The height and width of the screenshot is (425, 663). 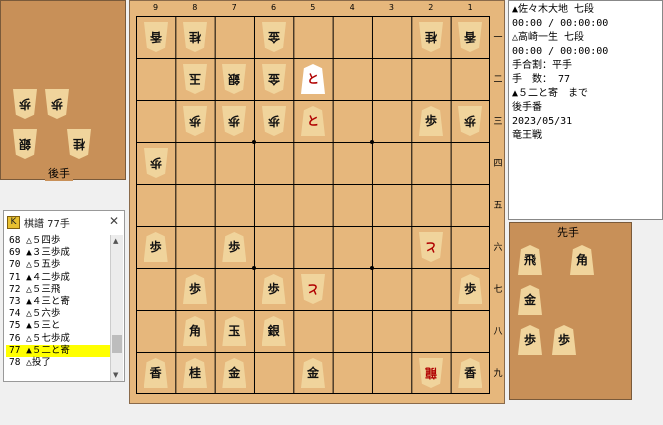 I want to click on rank-number: 八, so click(x=498, y=332).